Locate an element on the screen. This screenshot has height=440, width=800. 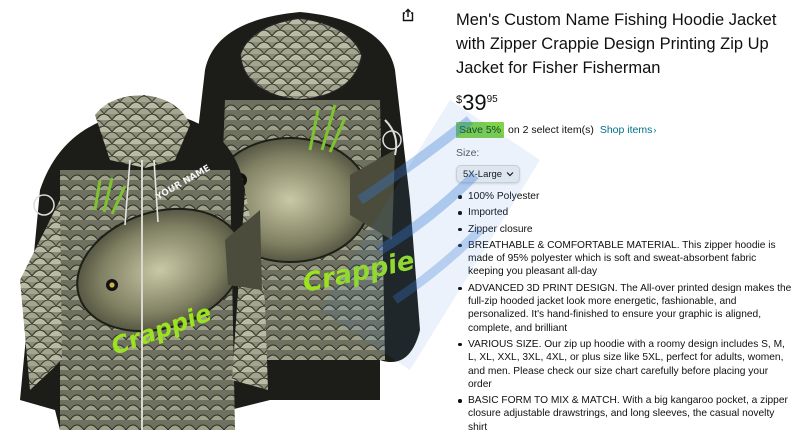
list-item: 100% Polyester is located at coordinates (624, 196).